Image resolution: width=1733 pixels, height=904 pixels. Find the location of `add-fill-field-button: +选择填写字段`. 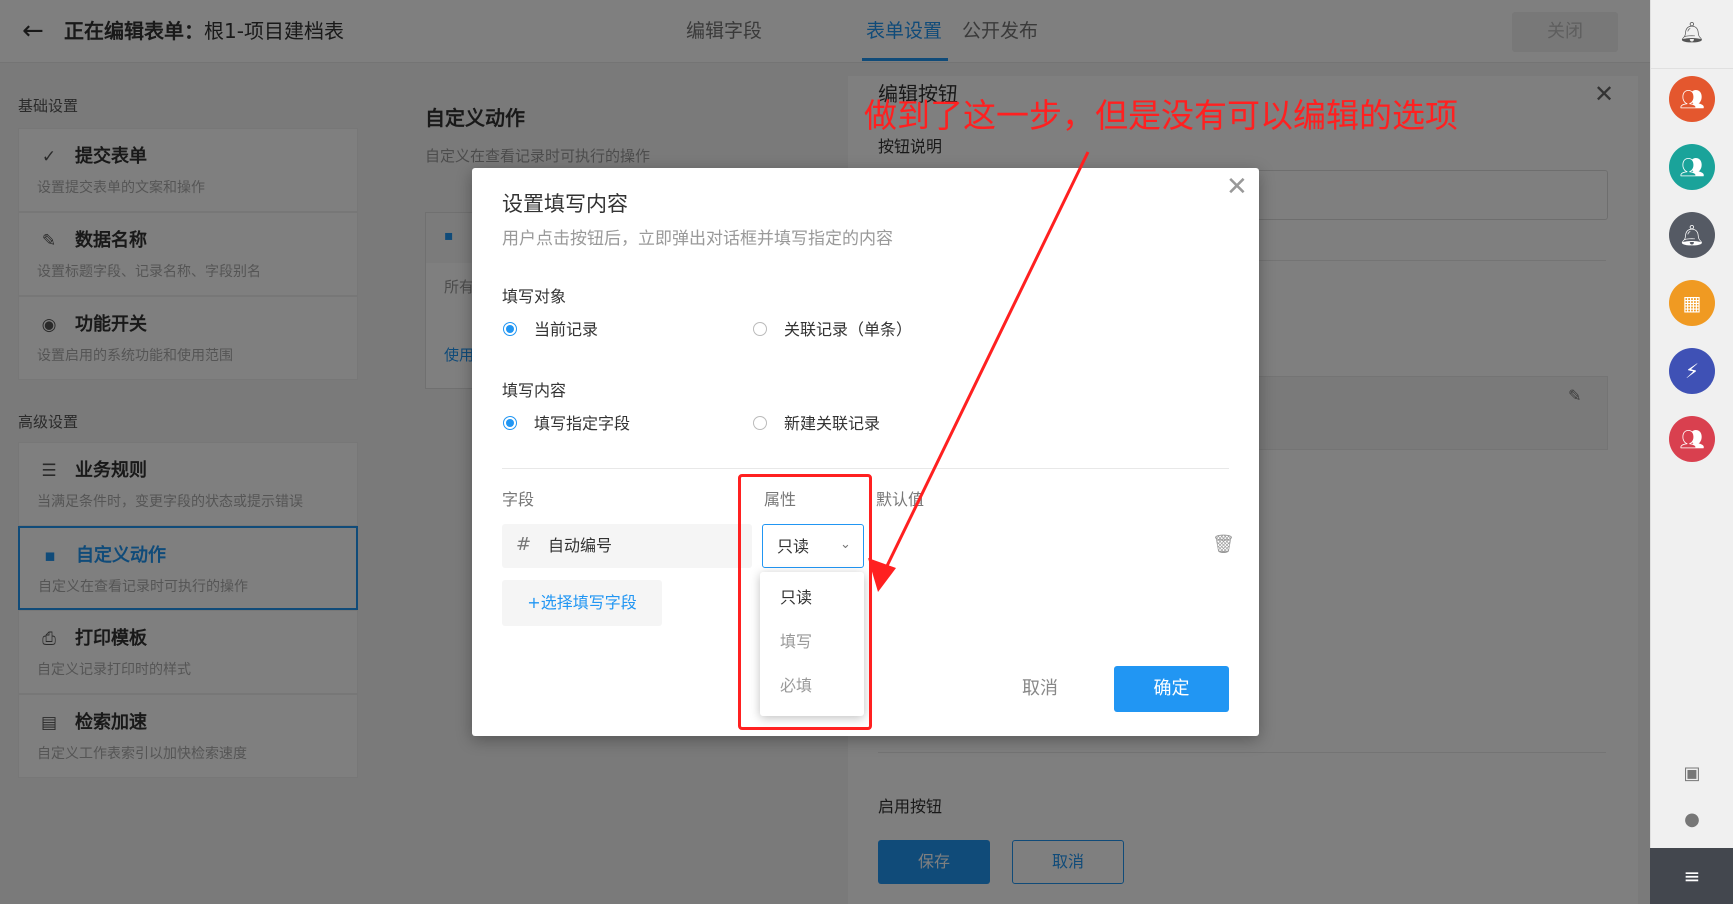

add-fill-field-button: +选择填写字段 is located at coordinates (582, 603).